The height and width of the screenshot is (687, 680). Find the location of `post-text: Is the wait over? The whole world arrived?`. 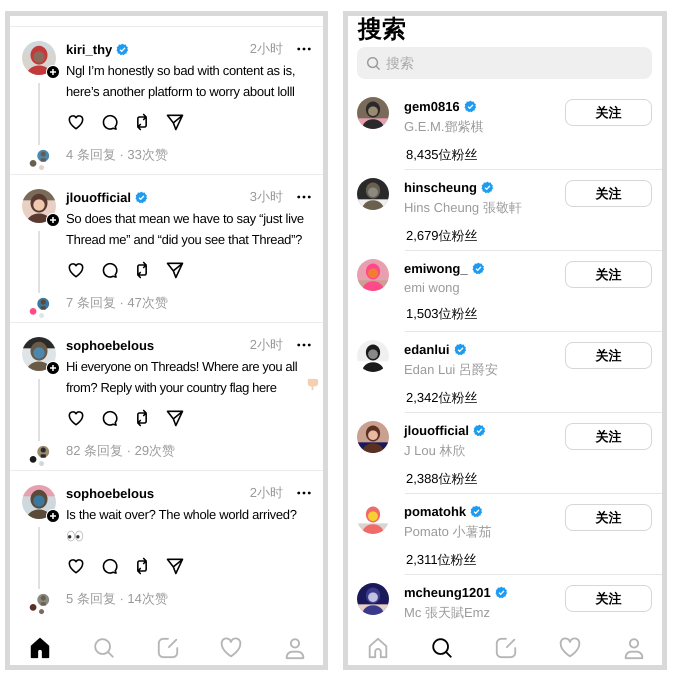

post-text: Is the wait over? The whole world arrived? is located at coordinates (181, 514).